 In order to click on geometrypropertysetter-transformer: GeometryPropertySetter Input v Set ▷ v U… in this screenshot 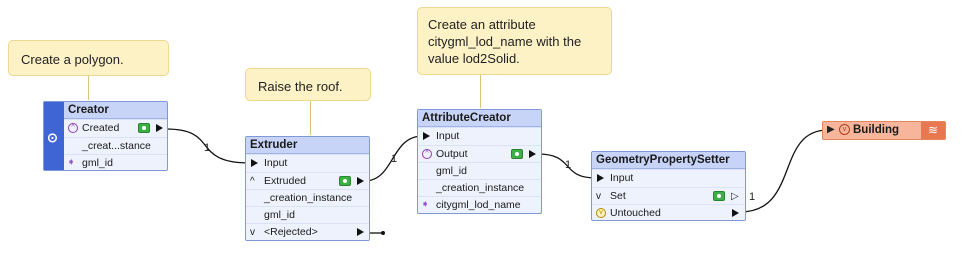, I will do `click(668, 186)`.